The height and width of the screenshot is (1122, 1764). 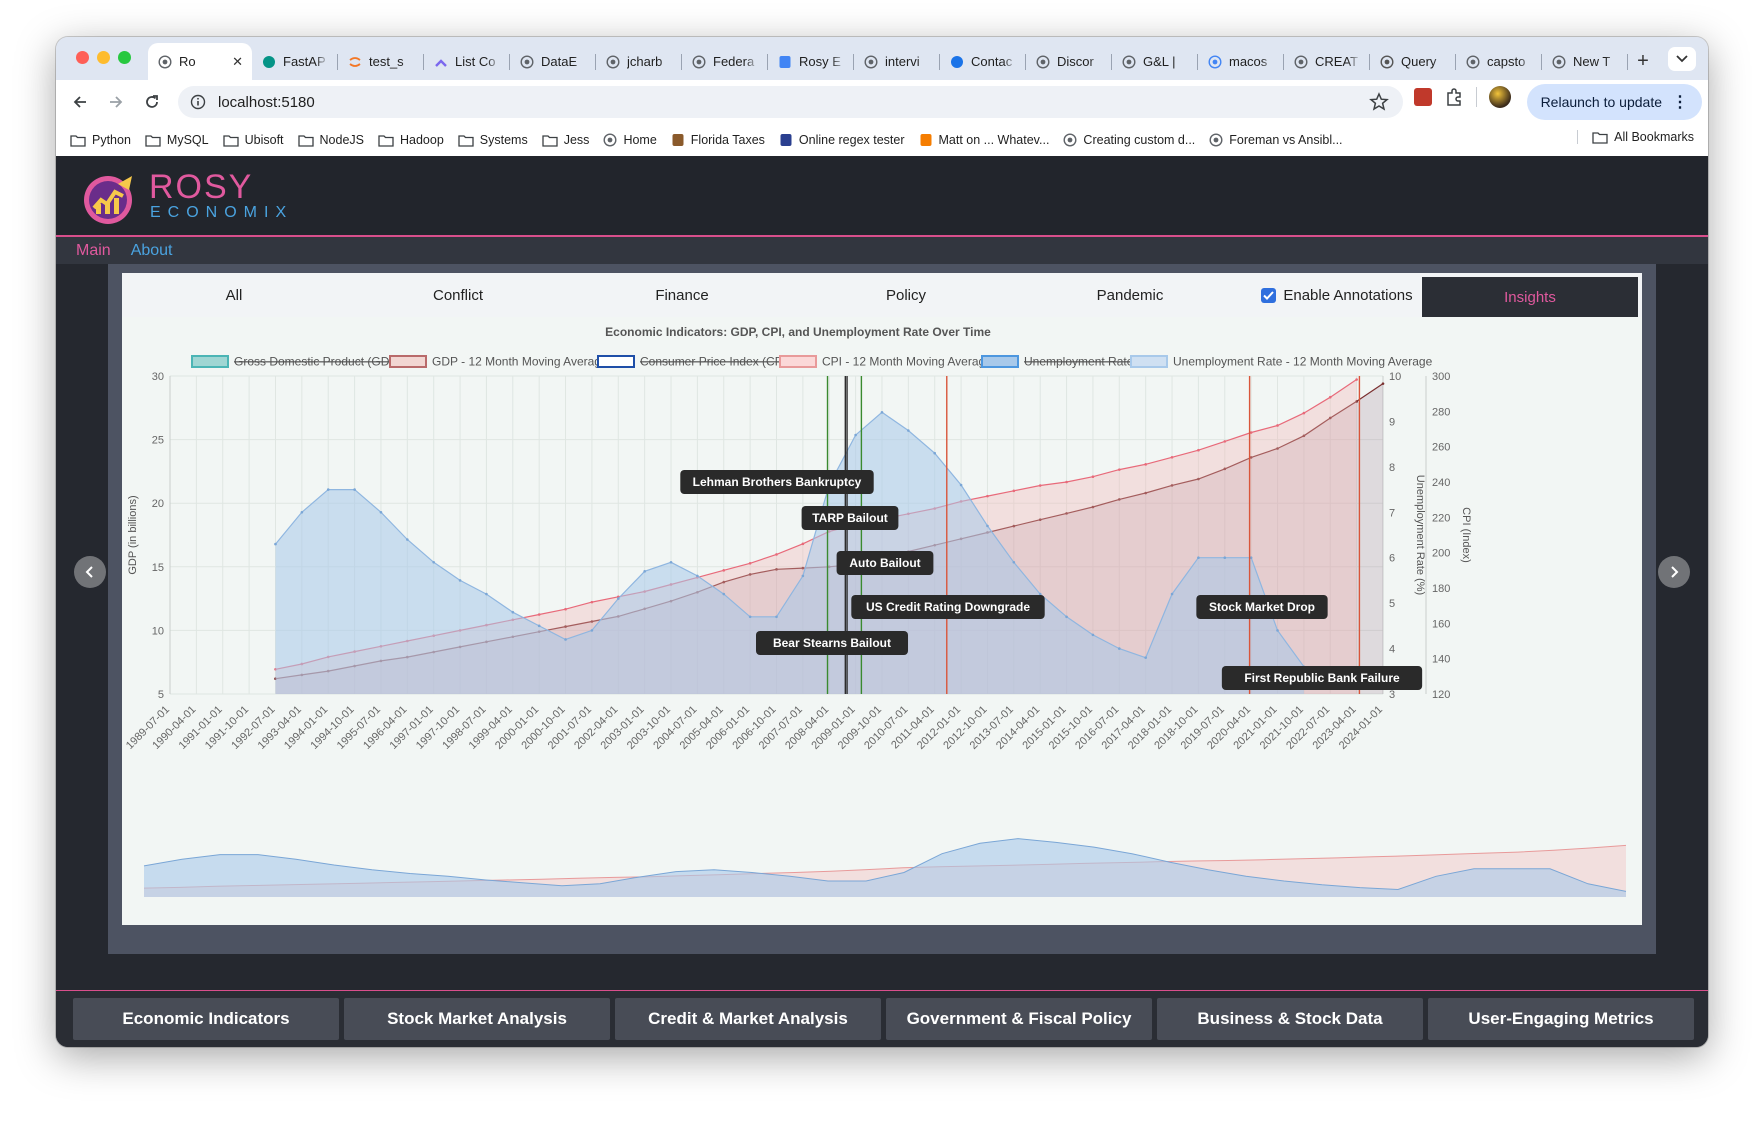 I want to click on bookmark-item: Online regex tester, so click(x=842, y=140).